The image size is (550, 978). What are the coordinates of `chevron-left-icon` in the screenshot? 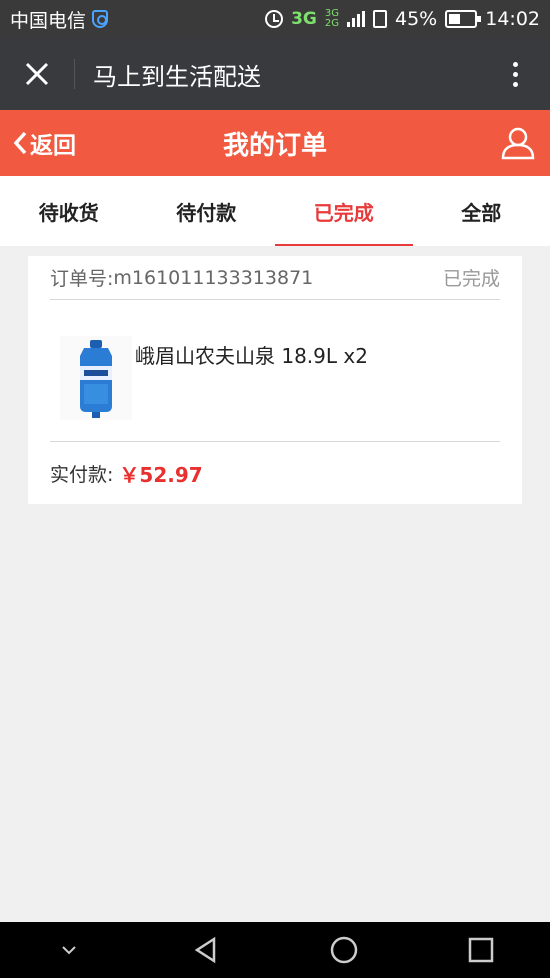 It's located at (20, 143).